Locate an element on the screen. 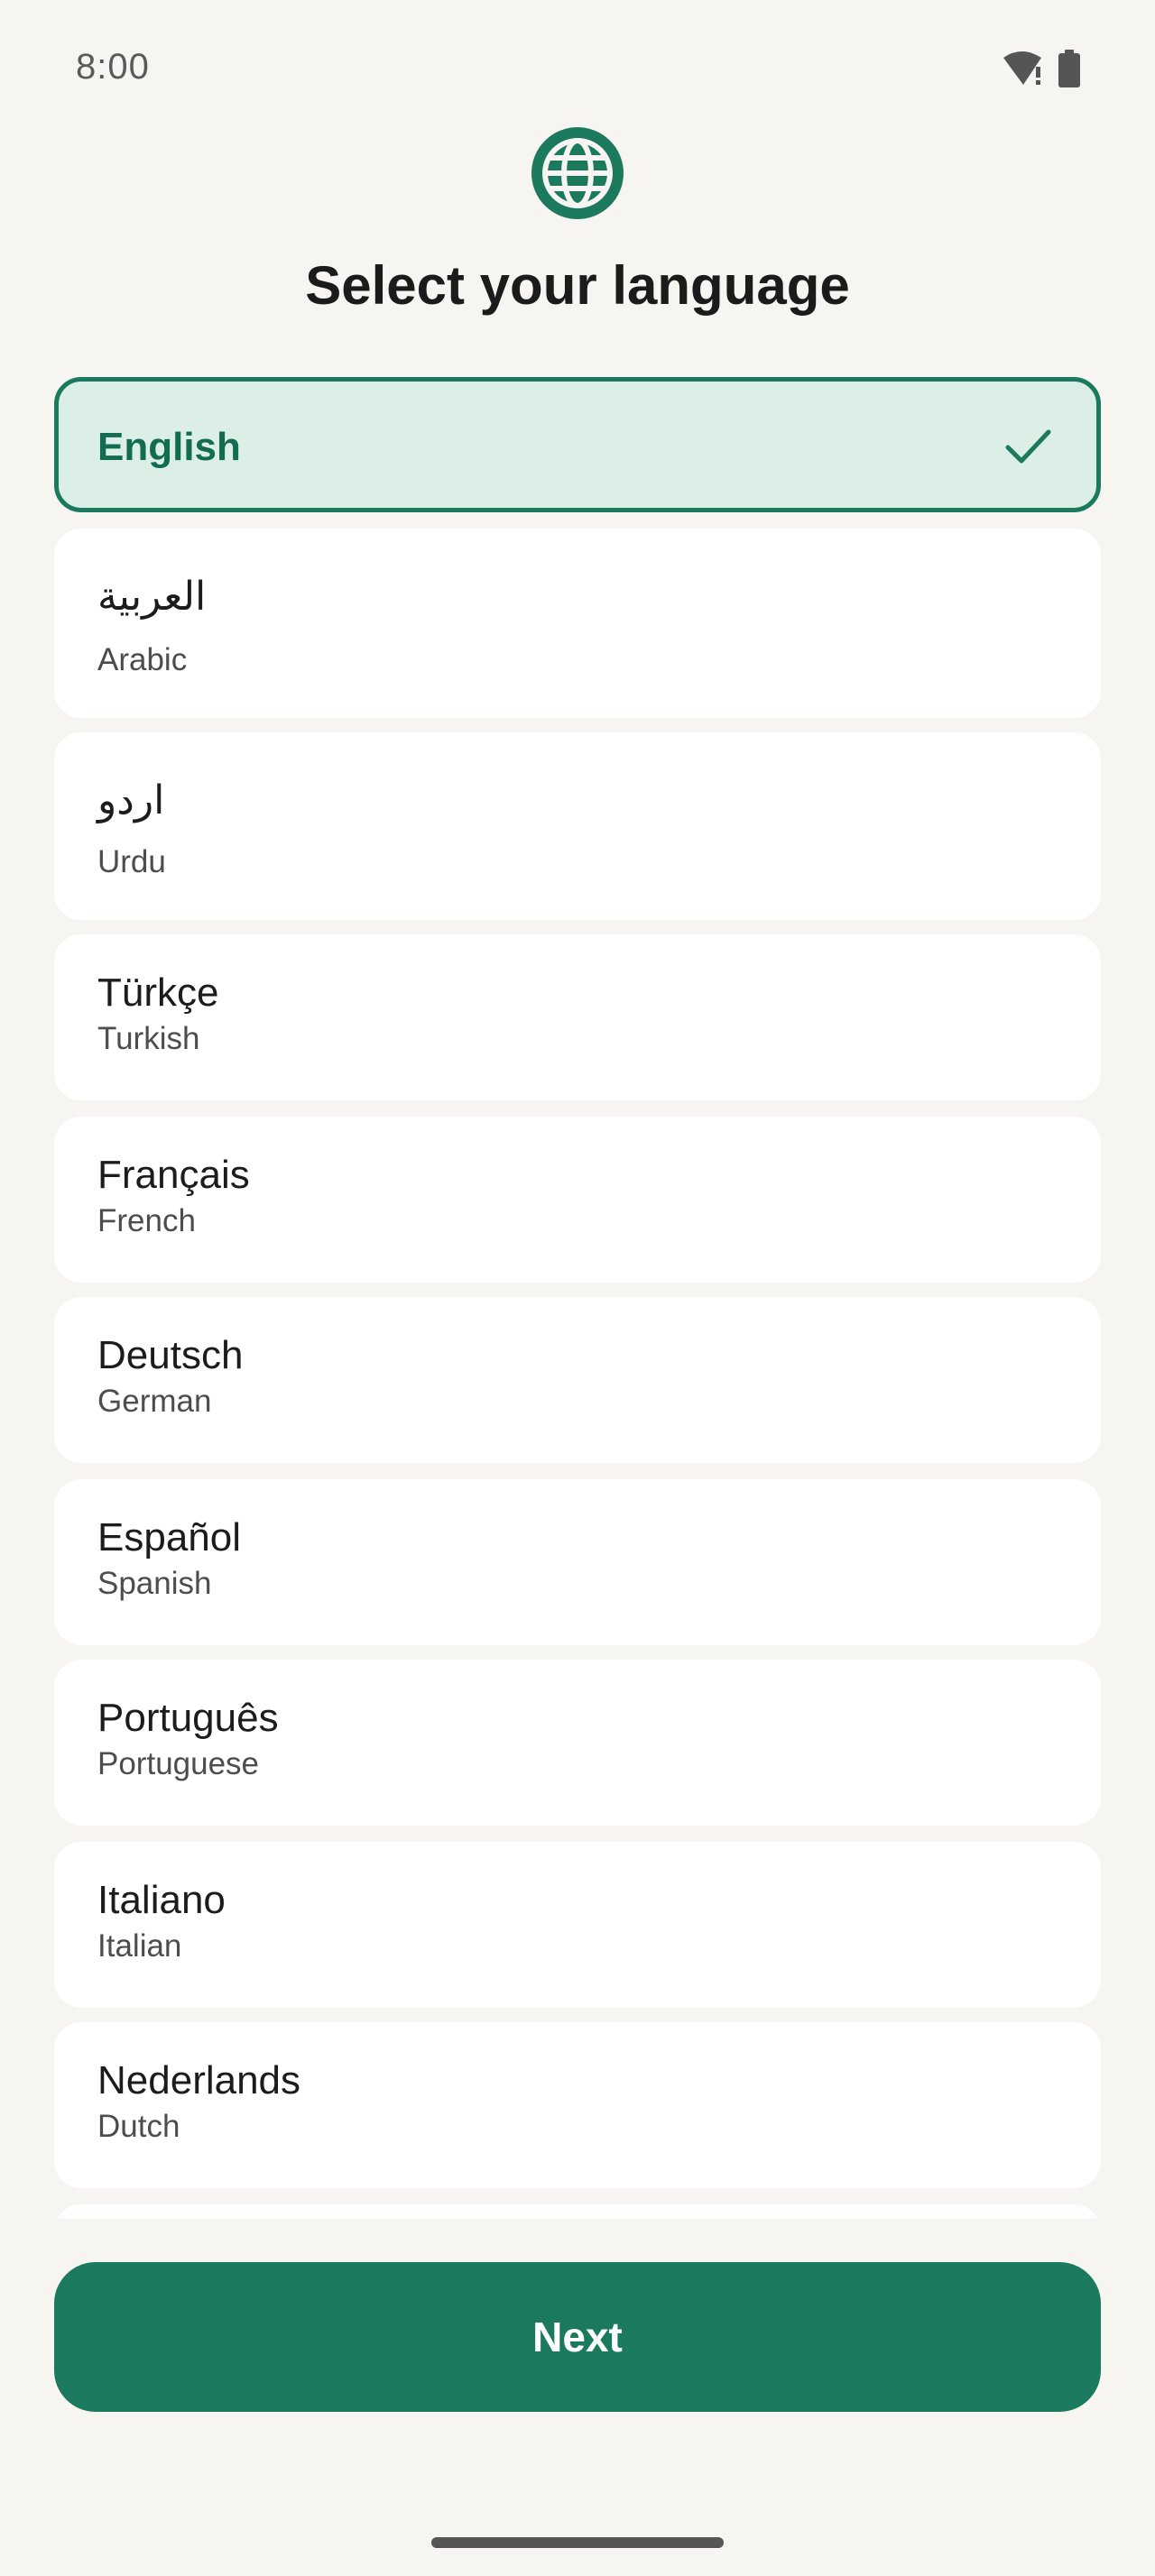  language-item-portuguese: Português Portuguese is located at coordinates (577, 1743).